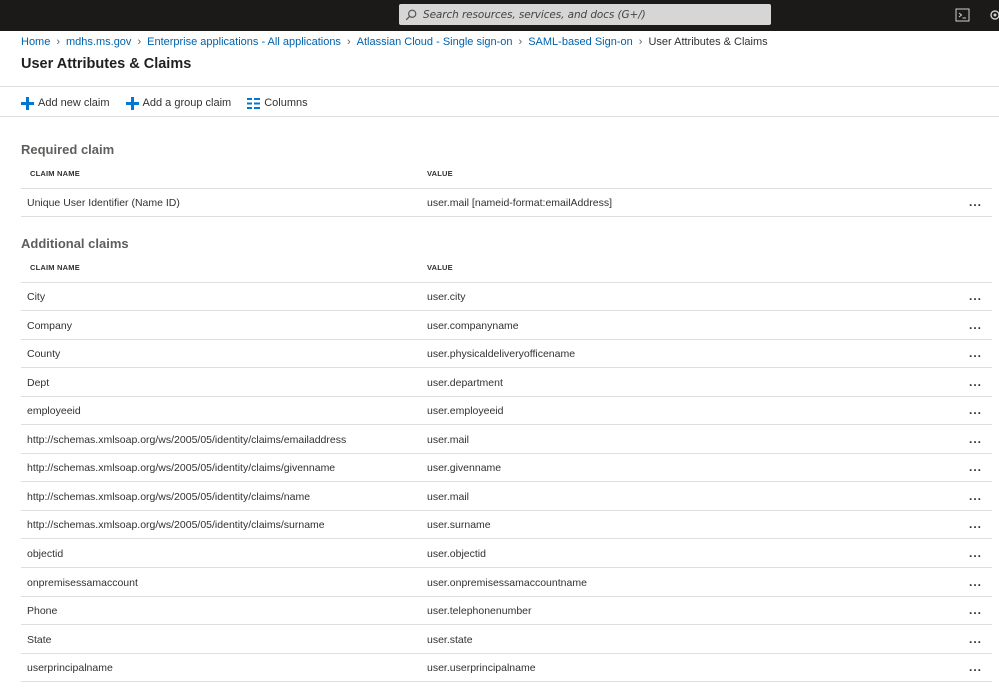 The image size is (999, 693). What do you see at coordinates (473, 326) in the screenshot?
I see `claim-value: user.companyname` at bounding box center [473, 326].